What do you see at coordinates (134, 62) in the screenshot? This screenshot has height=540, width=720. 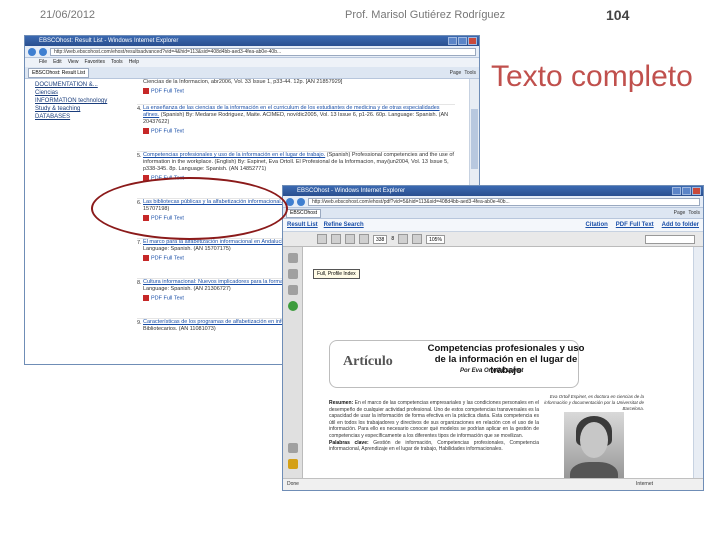 I see `menu-help: Help` at bounding box center [134, 62].